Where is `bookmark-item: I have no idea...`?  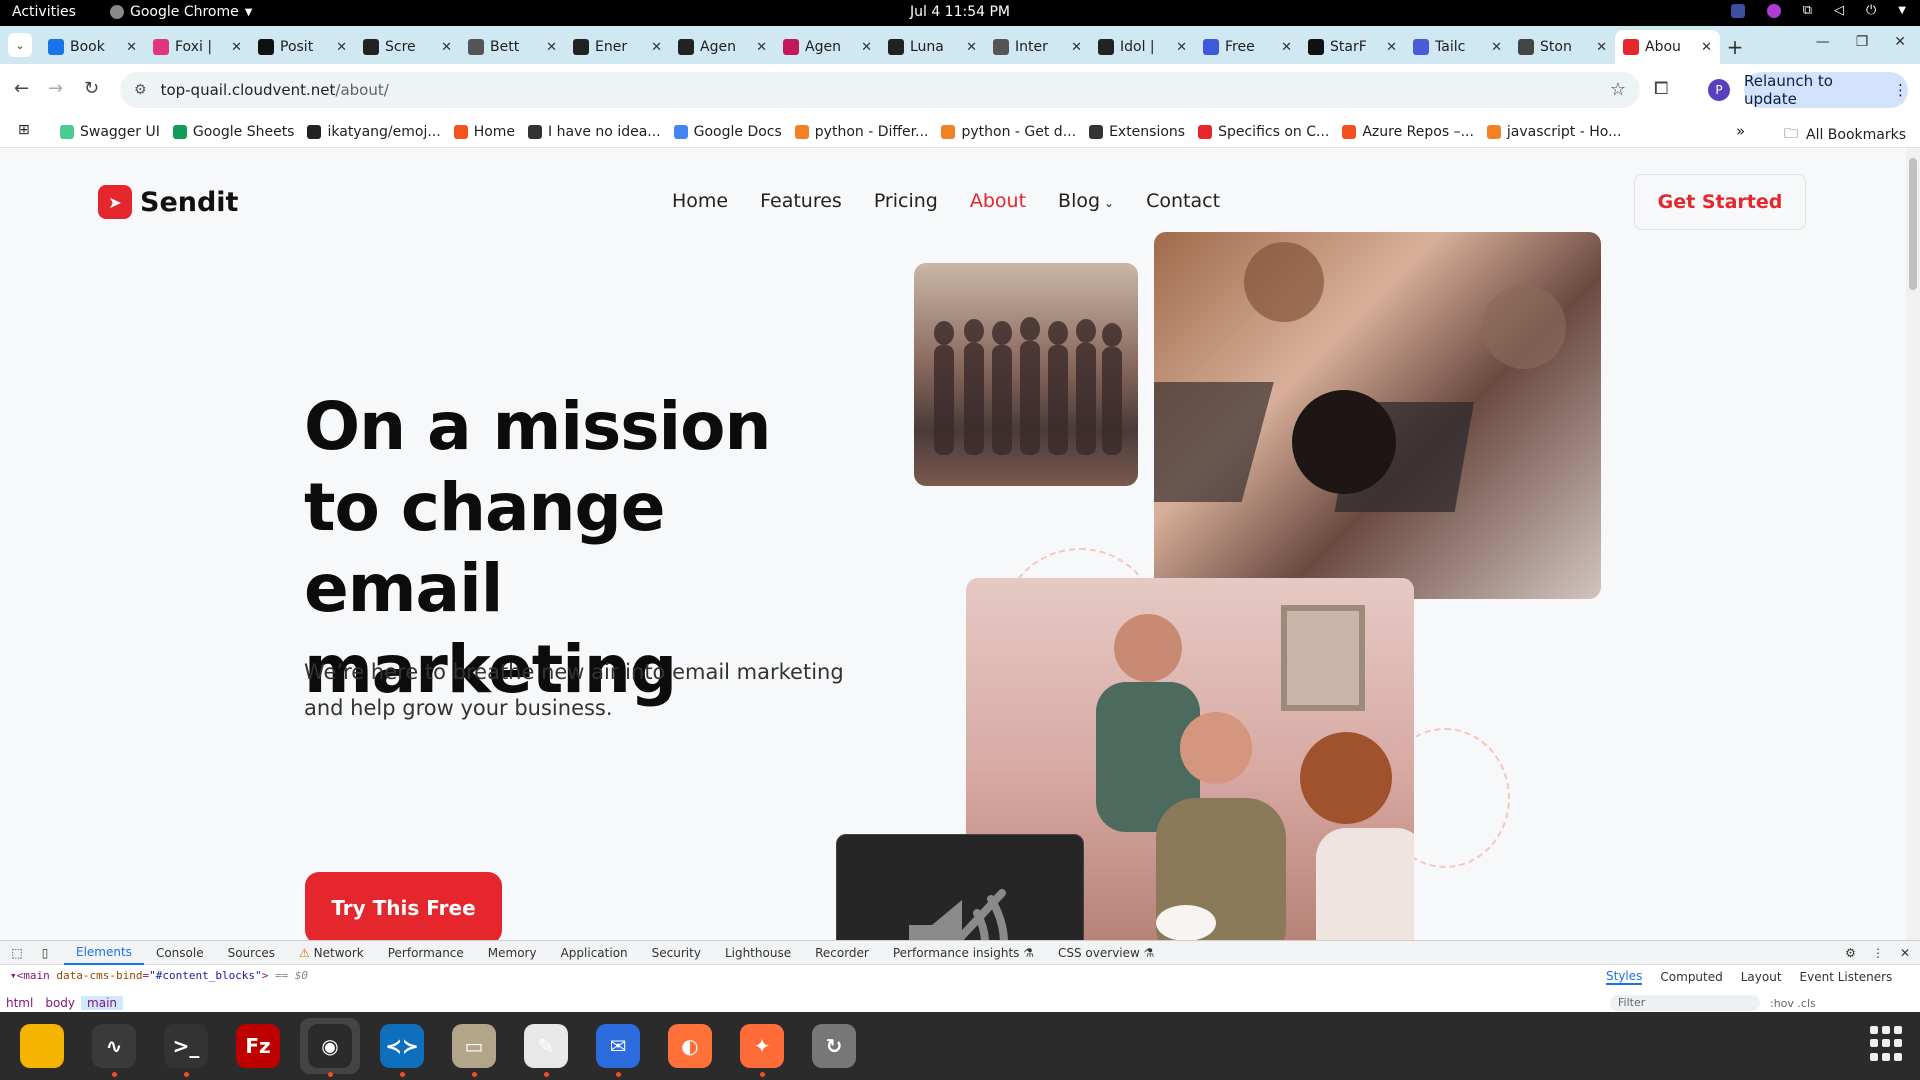
bookmark-item: I have no idea... is located at coordinates (594, 132).